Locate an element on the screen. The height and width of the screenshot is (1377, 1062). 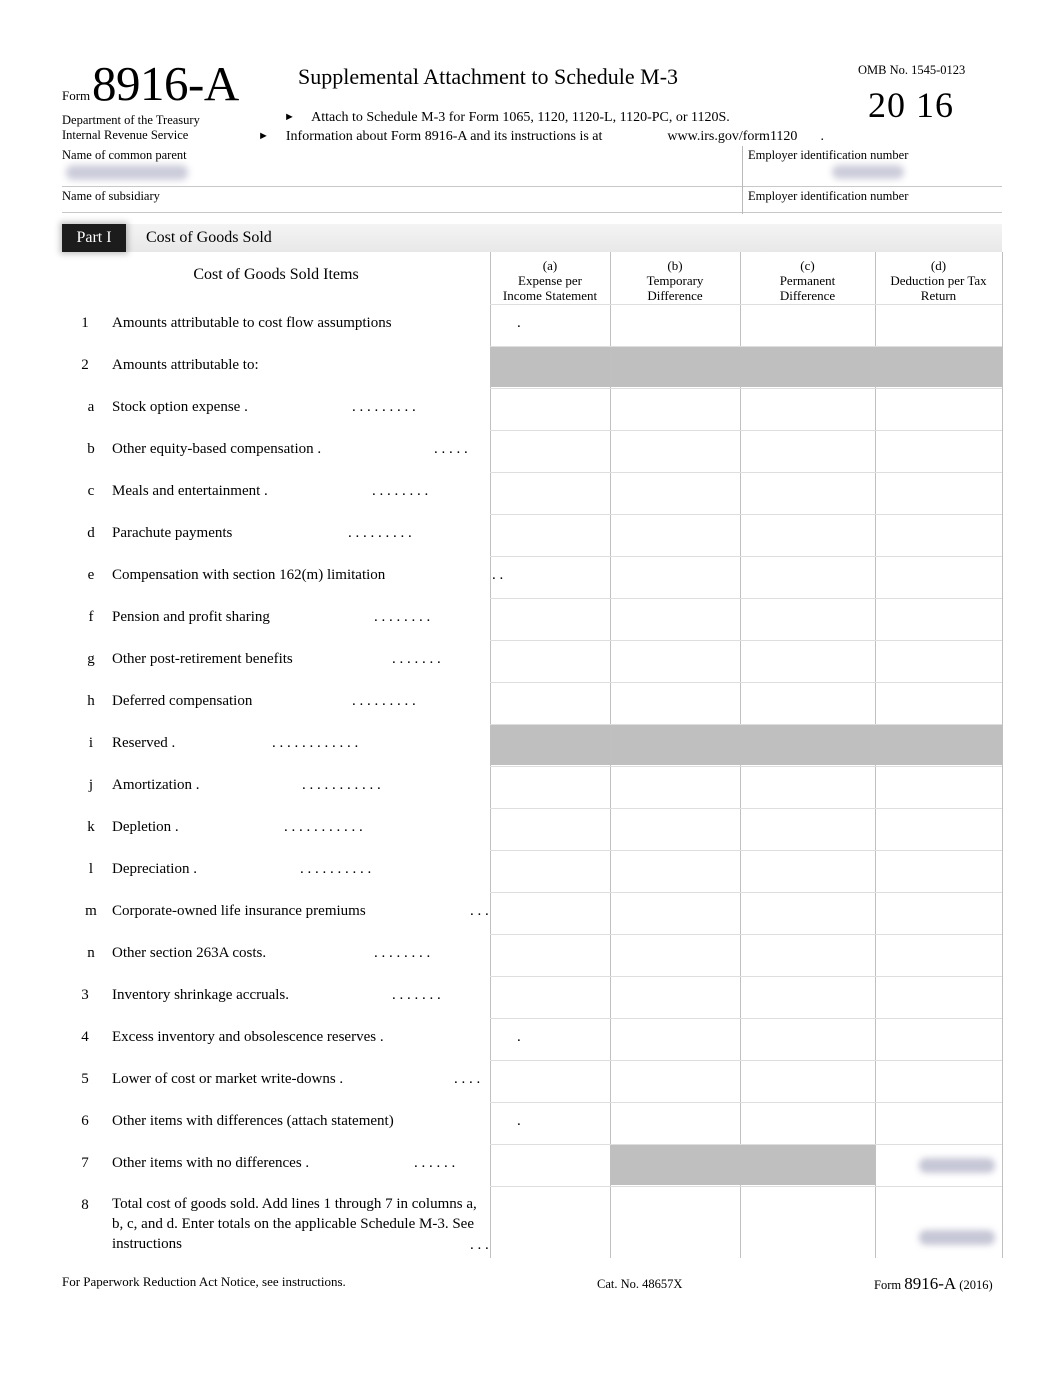
column-line2: Difference is located at coordinates (675, 295).